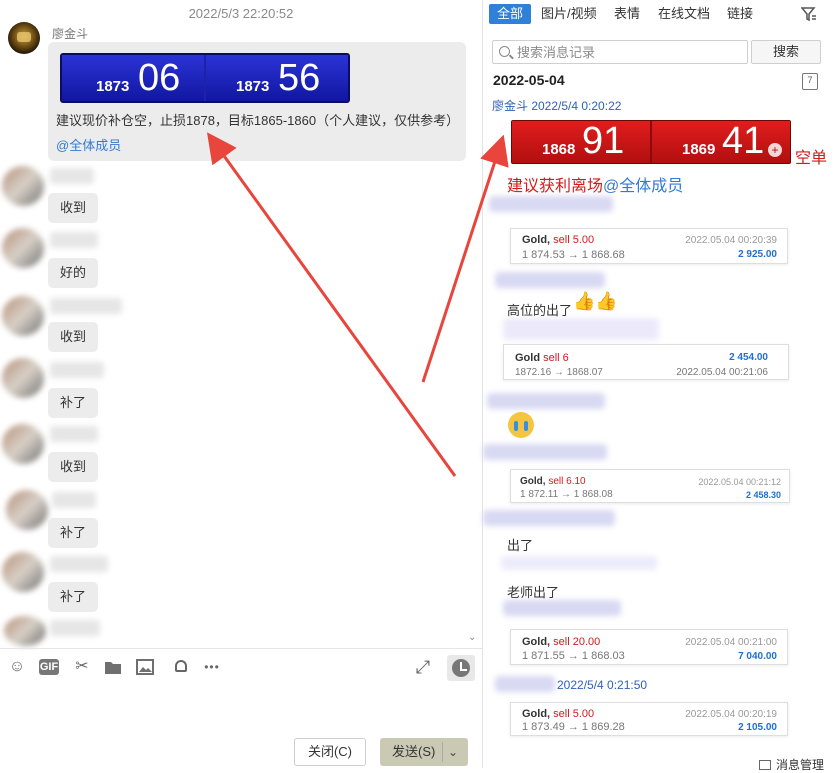  I want to click on close-button: 关闭(C), so click(330, 752).